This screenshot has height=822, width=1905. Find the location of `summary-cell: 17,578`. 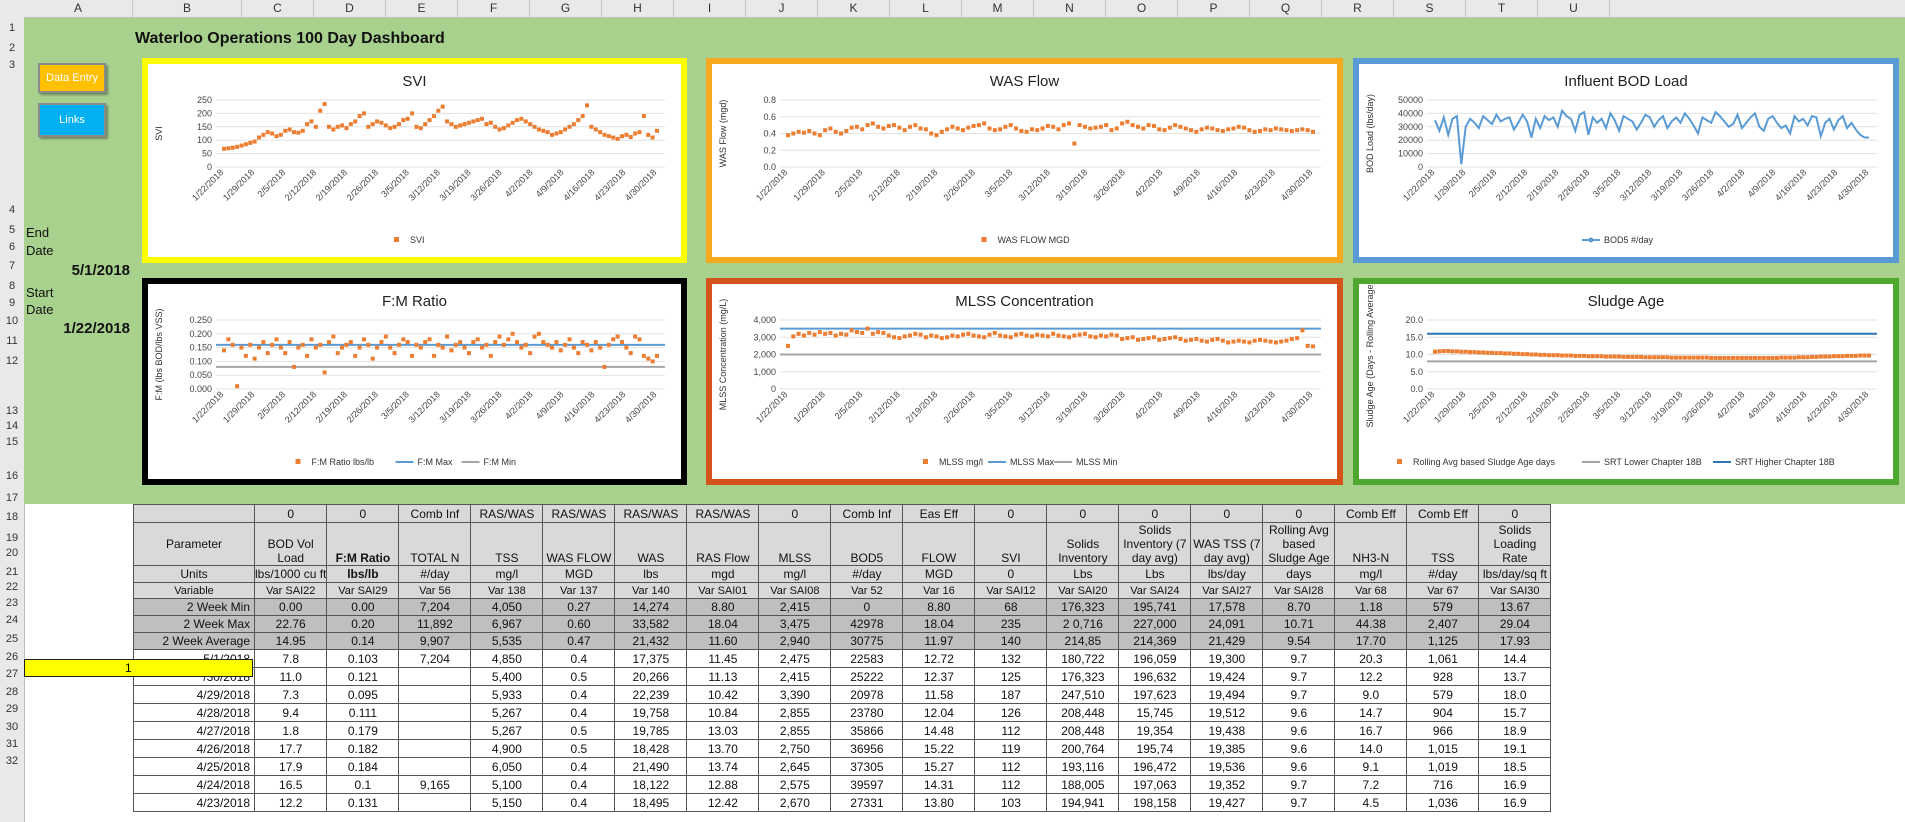

summary-cell: 17,578 is located at coordinates (1227, 607).